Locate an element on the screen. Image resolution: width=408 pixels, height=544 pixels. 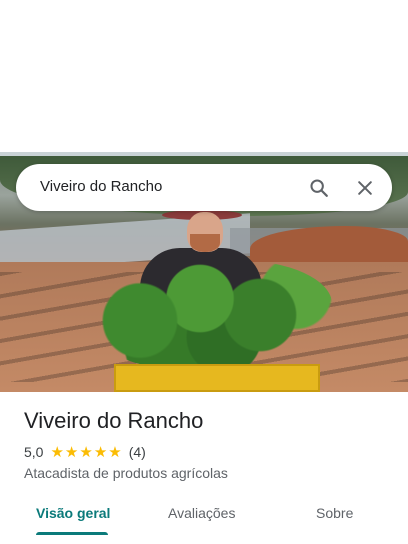
tab-bar: Visão geral Avaliações Sobre is located at coordinates (204, 520).